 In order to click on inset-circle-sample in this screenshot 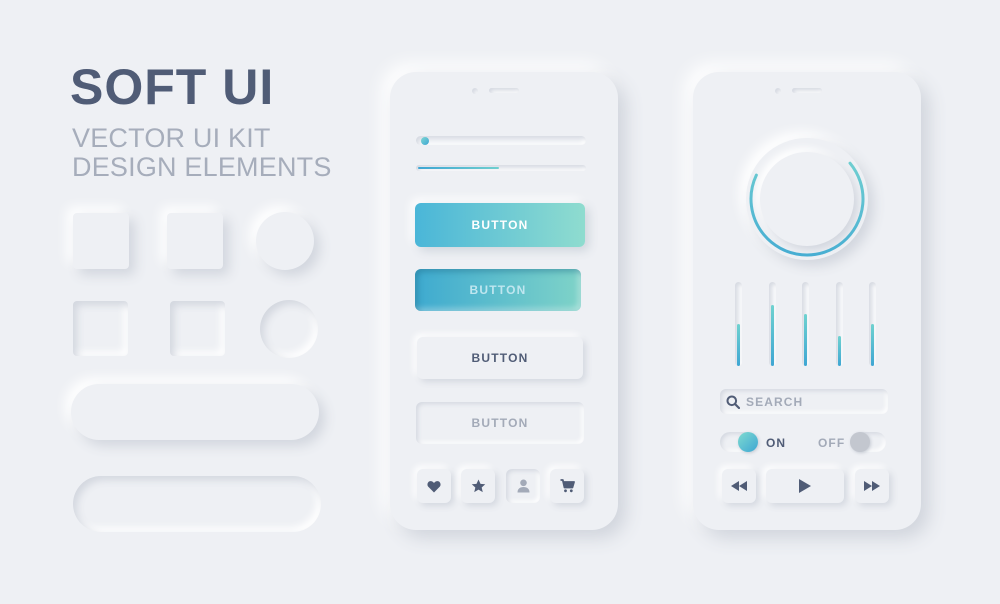, I will do `click(289, 329)`.